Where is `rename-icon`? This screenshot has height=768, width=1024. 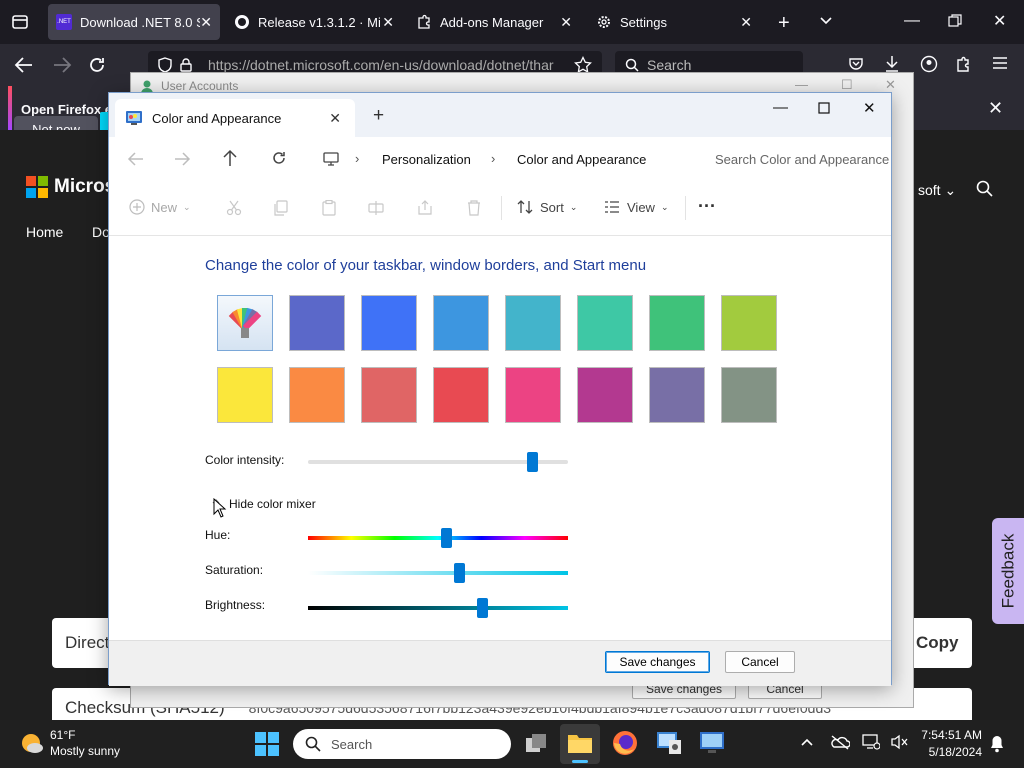
rename-icon is located at coordinates (376, 208).